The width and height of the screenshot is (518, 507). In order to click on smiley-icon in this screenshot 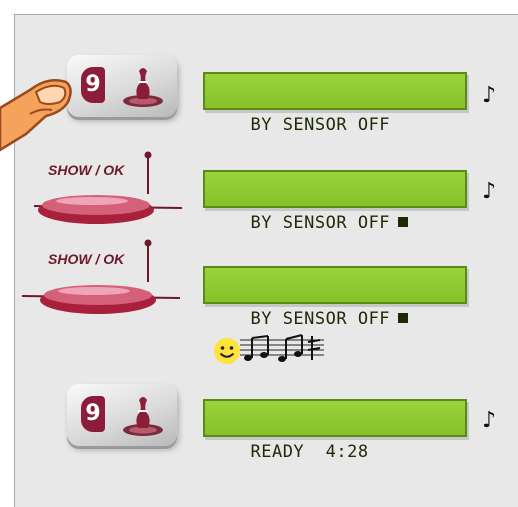, I will do `click(227, 351)`.